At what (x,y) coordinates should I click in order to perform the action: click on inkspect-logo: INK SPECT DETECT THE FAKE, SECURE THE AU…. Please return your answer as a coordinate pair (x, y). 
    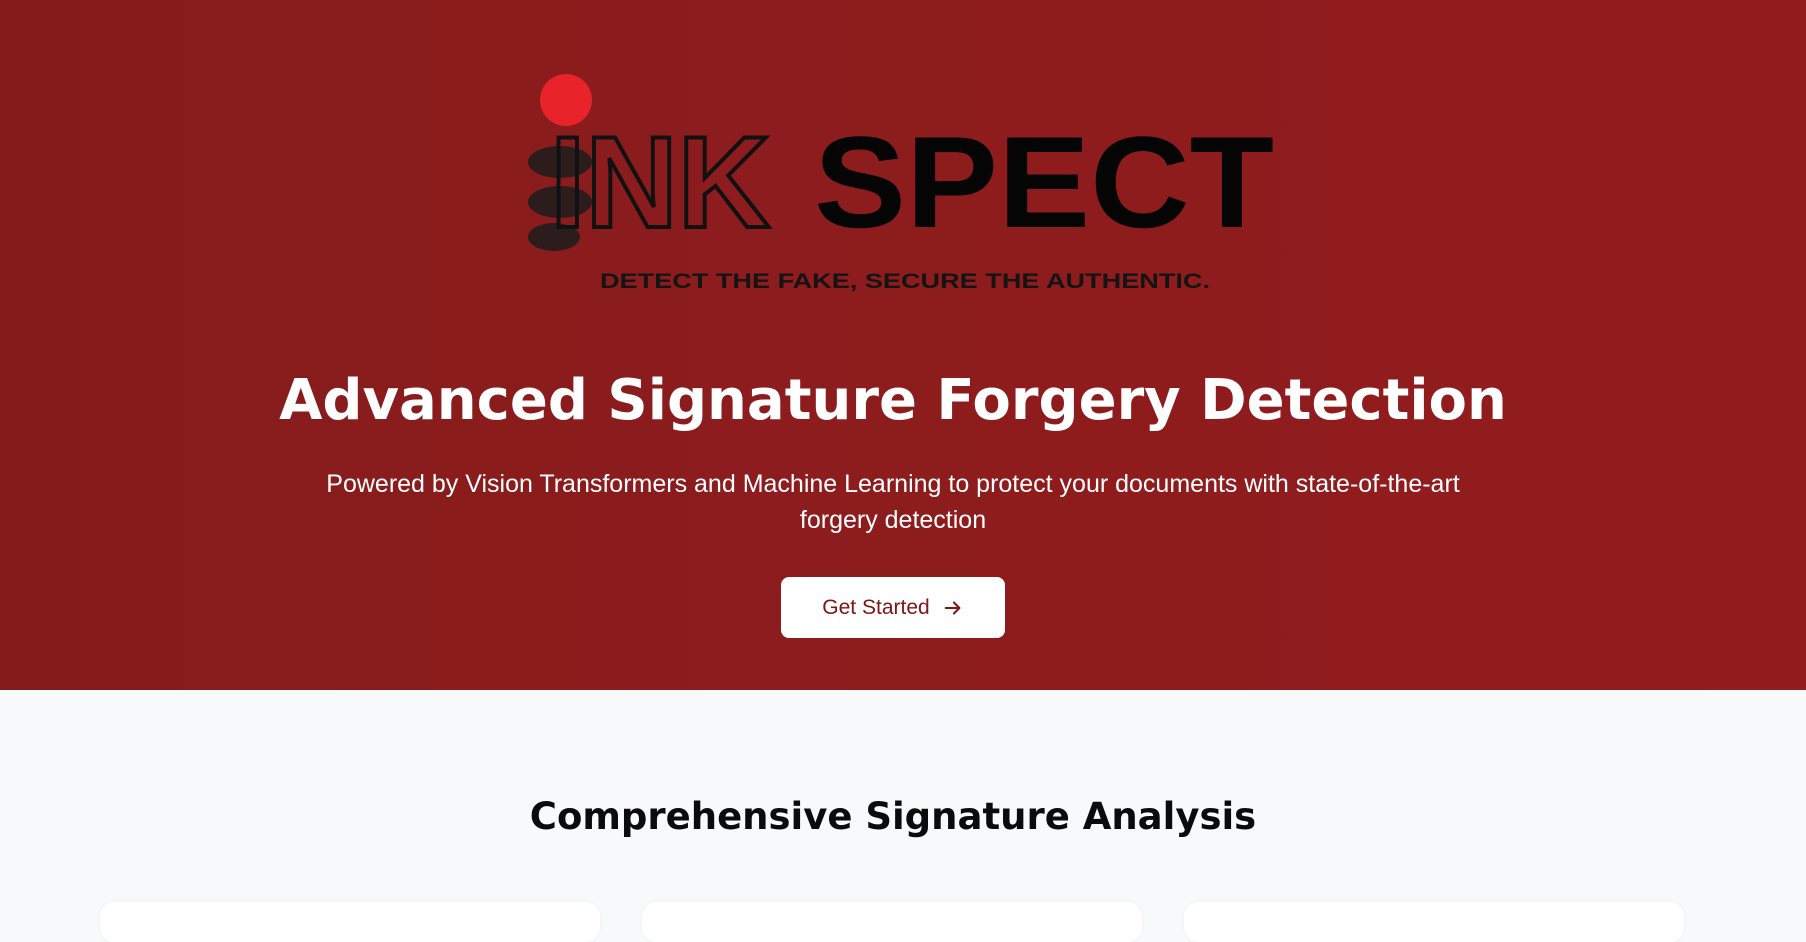
    Looking at the image, I should click on (901, 183).